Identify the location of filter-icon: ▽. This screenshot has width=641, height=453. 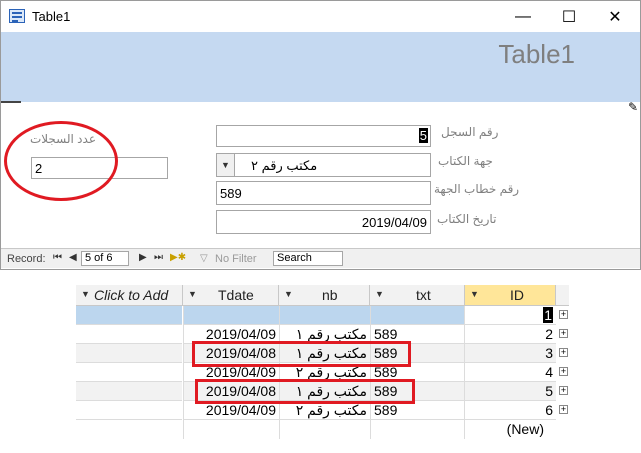
(204, 258).